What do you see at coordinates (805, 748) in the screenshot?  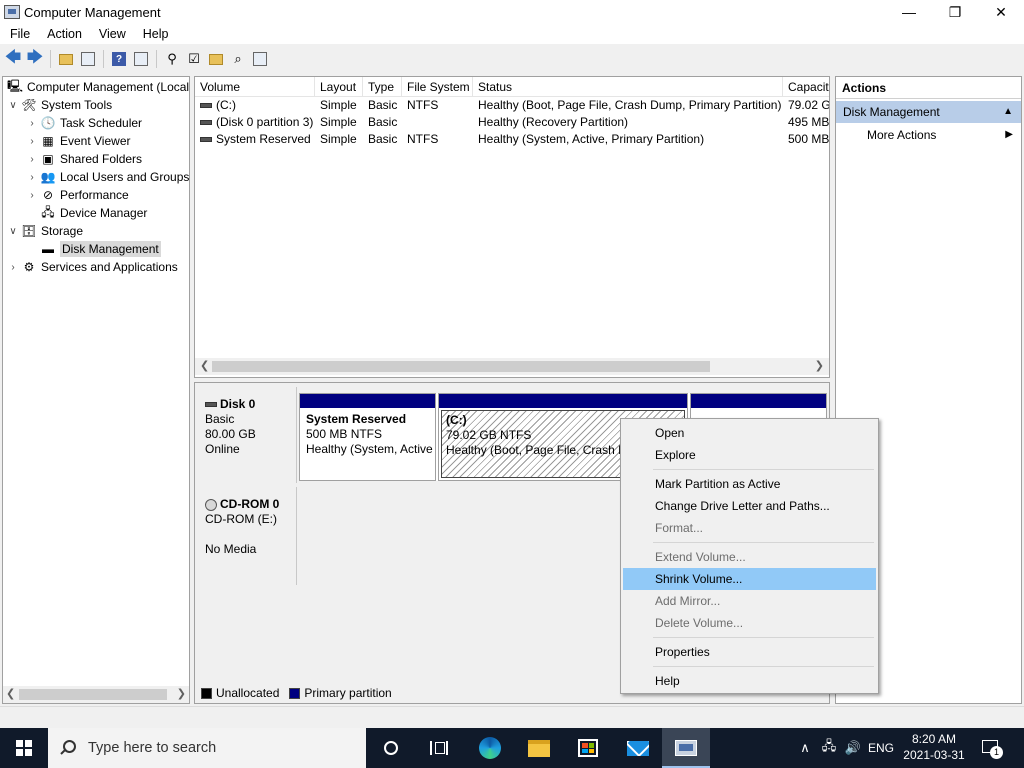 I see `show-hidden-icons-chevron-icon: ∧` at bounding box center [805, 748].